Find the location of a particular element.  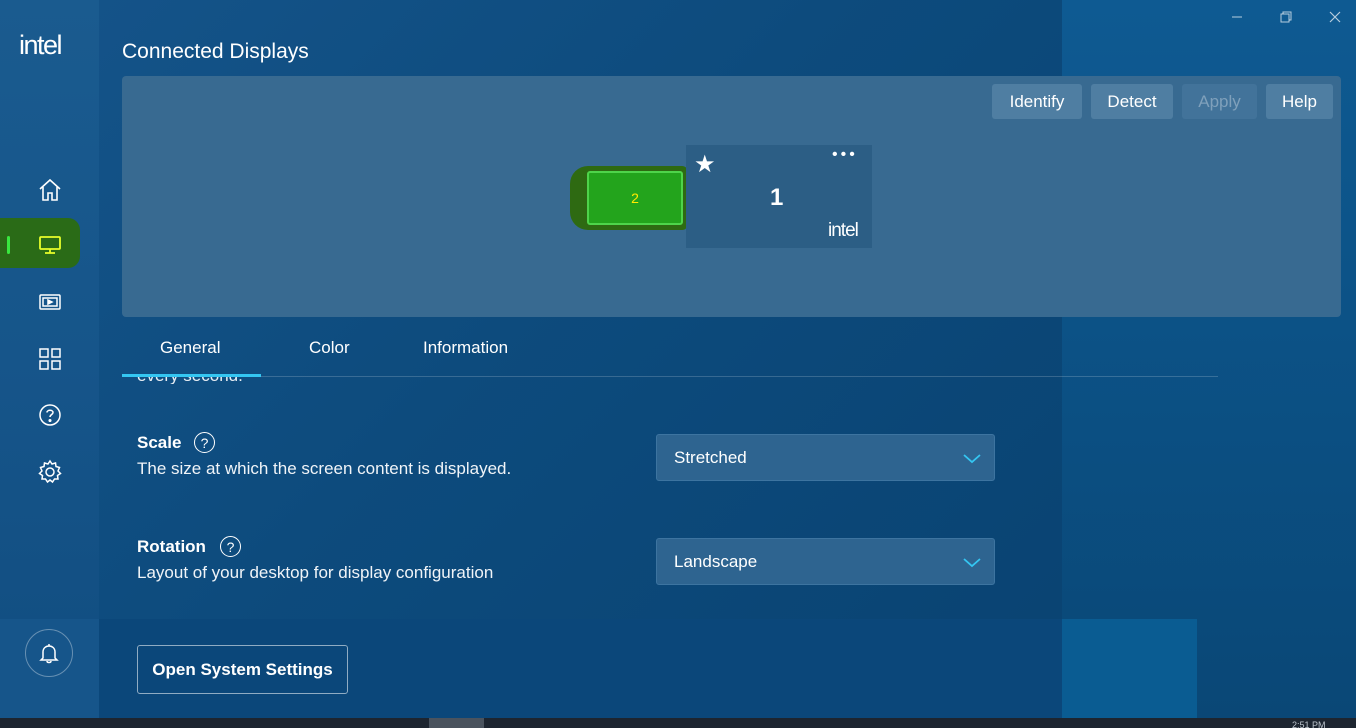

display-1-more-icon: ••• is located at coordinates (845, 155).